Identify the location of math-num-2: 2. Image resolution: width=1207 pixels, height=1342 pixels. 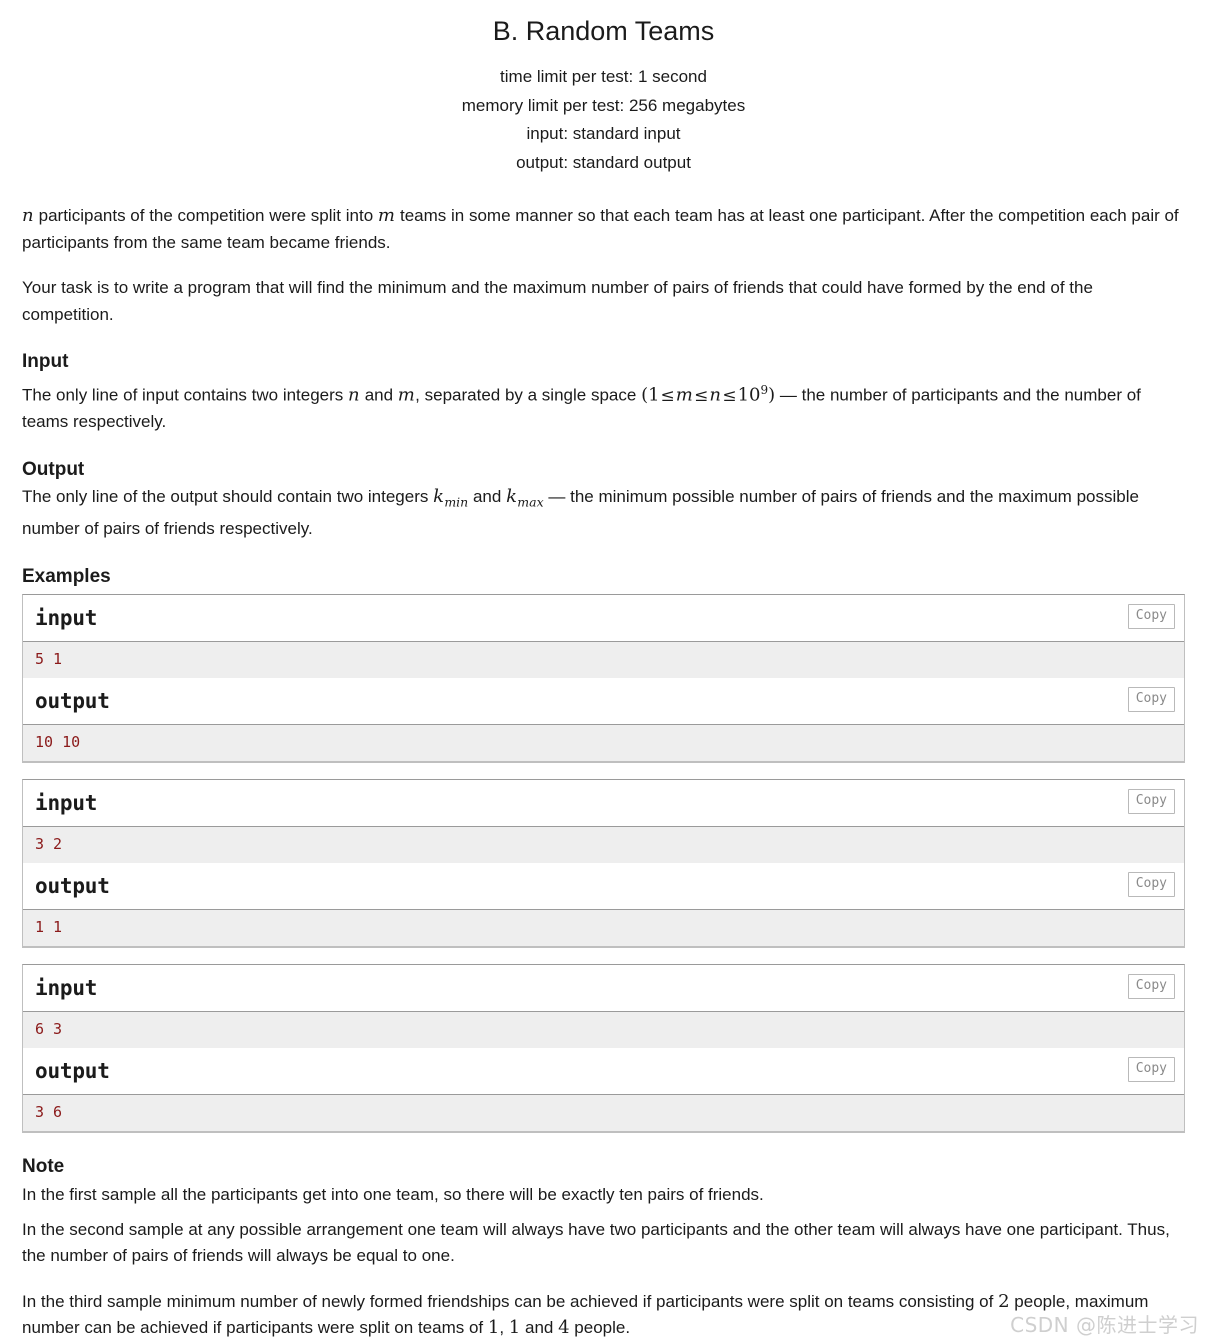
(1004, 1301).